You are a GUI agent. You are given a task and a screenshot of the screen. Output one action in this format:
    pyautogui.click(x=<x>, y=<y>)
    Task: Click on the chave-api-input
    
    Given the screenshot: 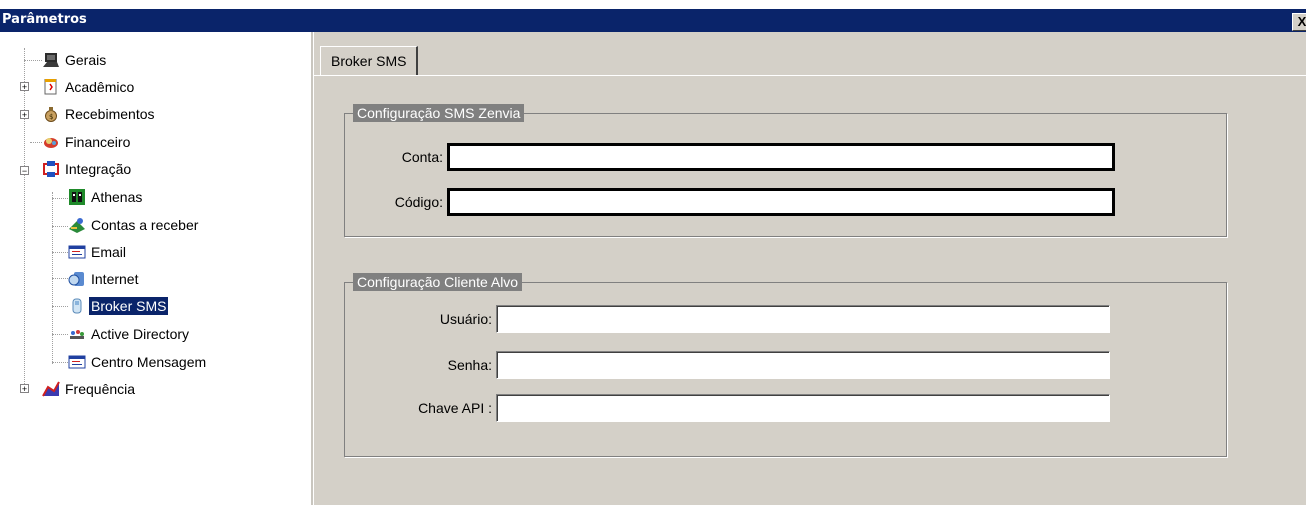 What is the action you would take?
    pyautogui.click(x=803, y=408)
    